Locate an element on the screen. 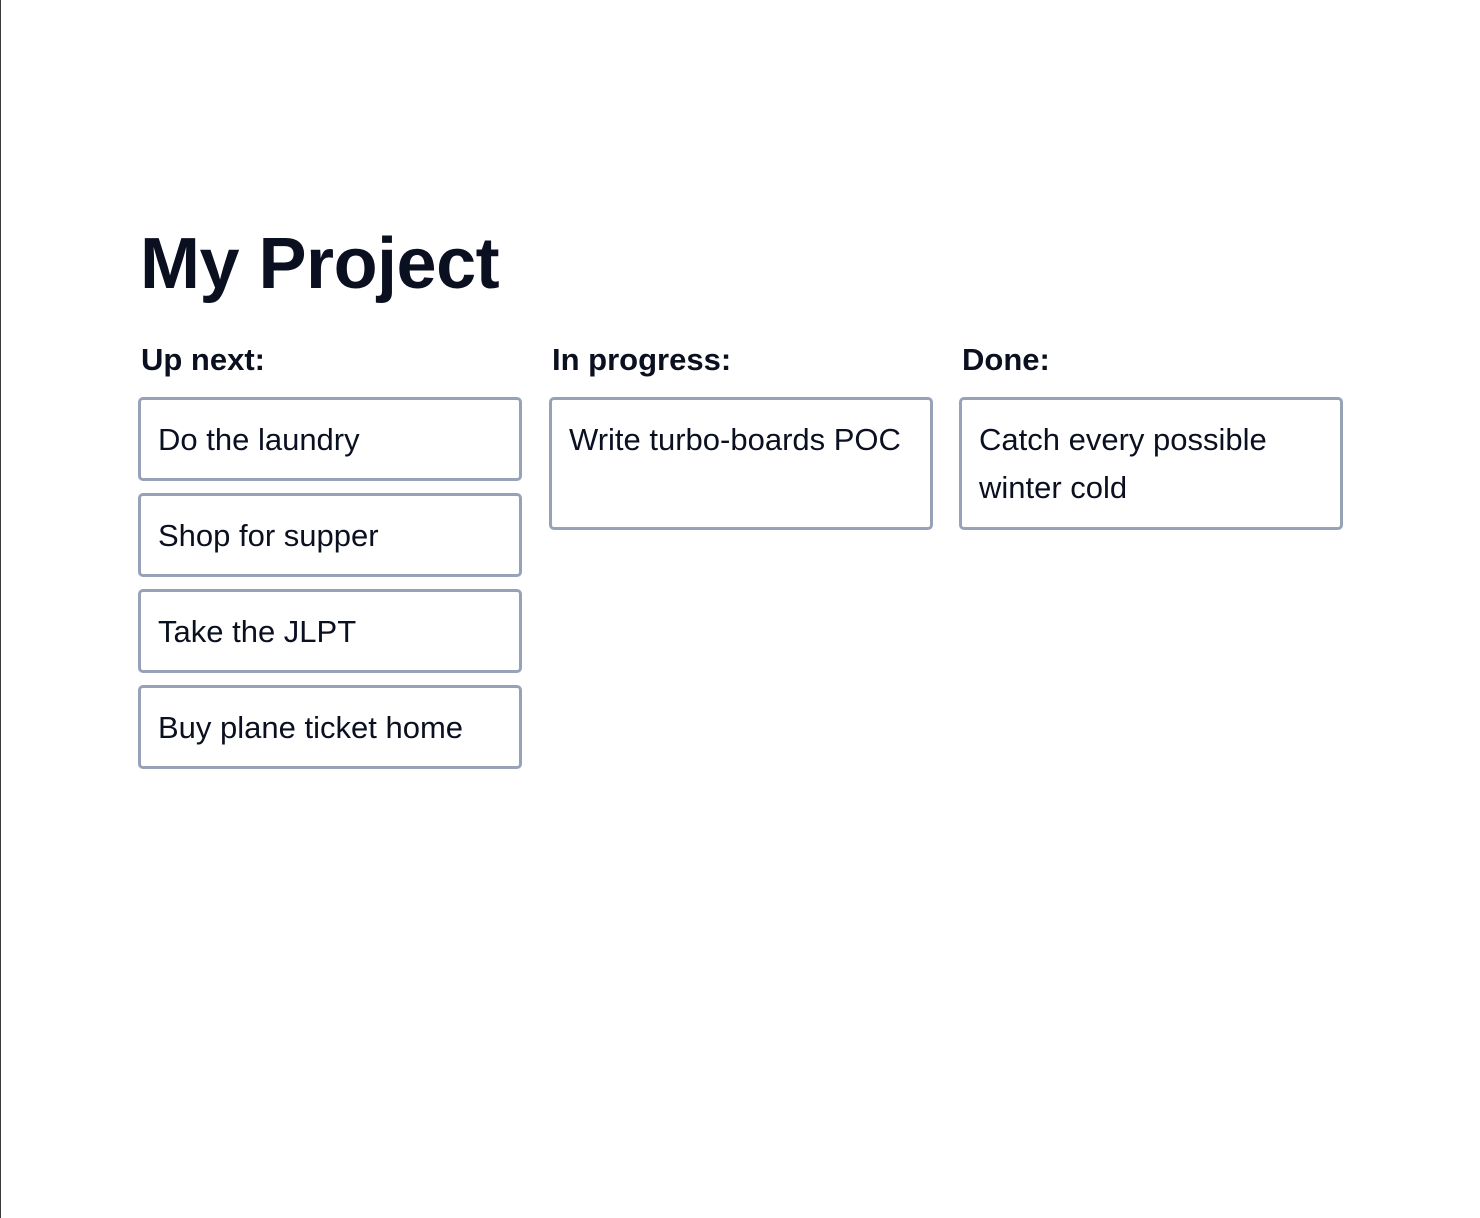  column-in-progress: In progress: Write turbo-boards POC is located at coordinates (742, 436).